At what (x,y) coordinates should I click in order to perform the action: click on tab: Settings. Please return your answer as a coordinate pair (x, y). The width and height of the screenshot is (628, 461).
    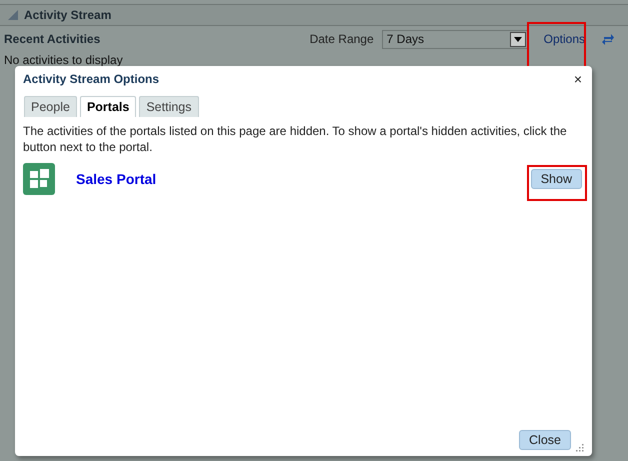
    Looking at the image, I should click on (168, 106).